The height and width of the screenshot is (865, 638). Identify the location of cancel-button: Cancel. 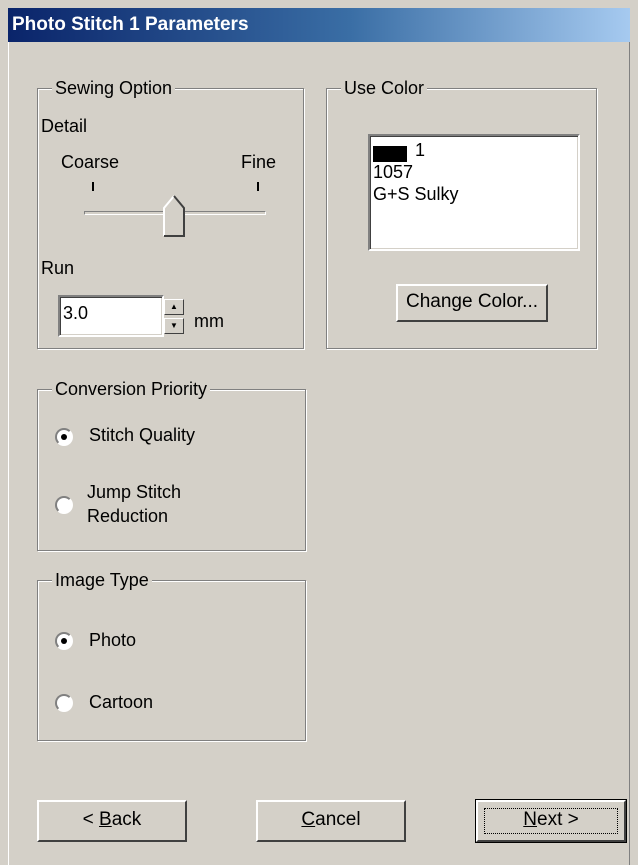
(331, 821).